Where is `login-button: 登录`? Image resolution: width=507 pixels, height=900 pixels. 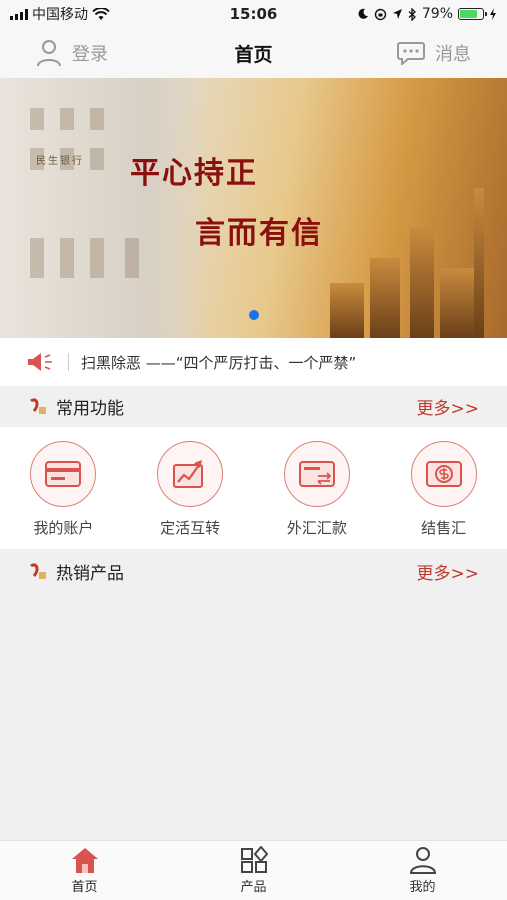
login-button: 登录 is located at coordinates (72, 53).